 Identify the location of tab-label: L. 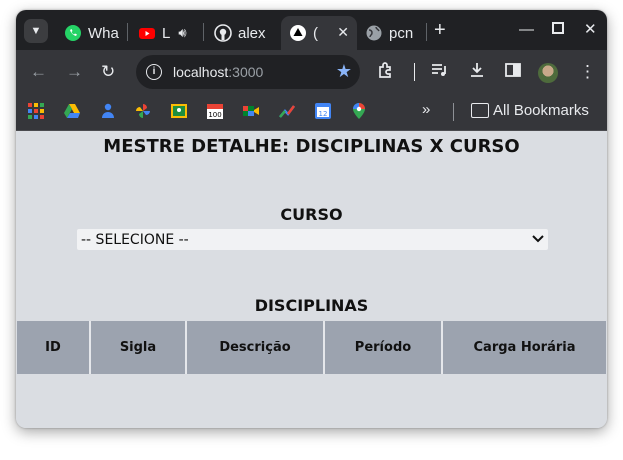
(166, 33).